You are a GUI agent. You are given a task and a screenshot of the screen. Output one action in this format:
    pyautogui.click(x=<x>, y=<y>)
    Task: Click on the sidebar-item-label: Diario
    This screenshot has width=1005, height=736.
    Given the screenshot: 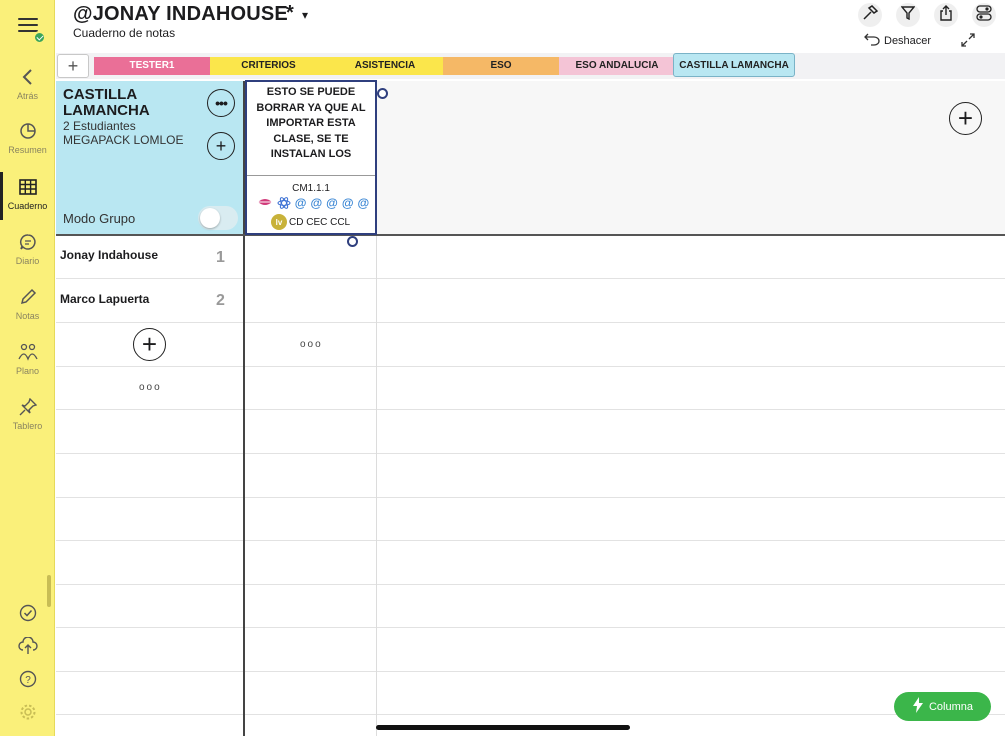 What is the action you would take?
    pyautogui.click(x=27, y=261)
    